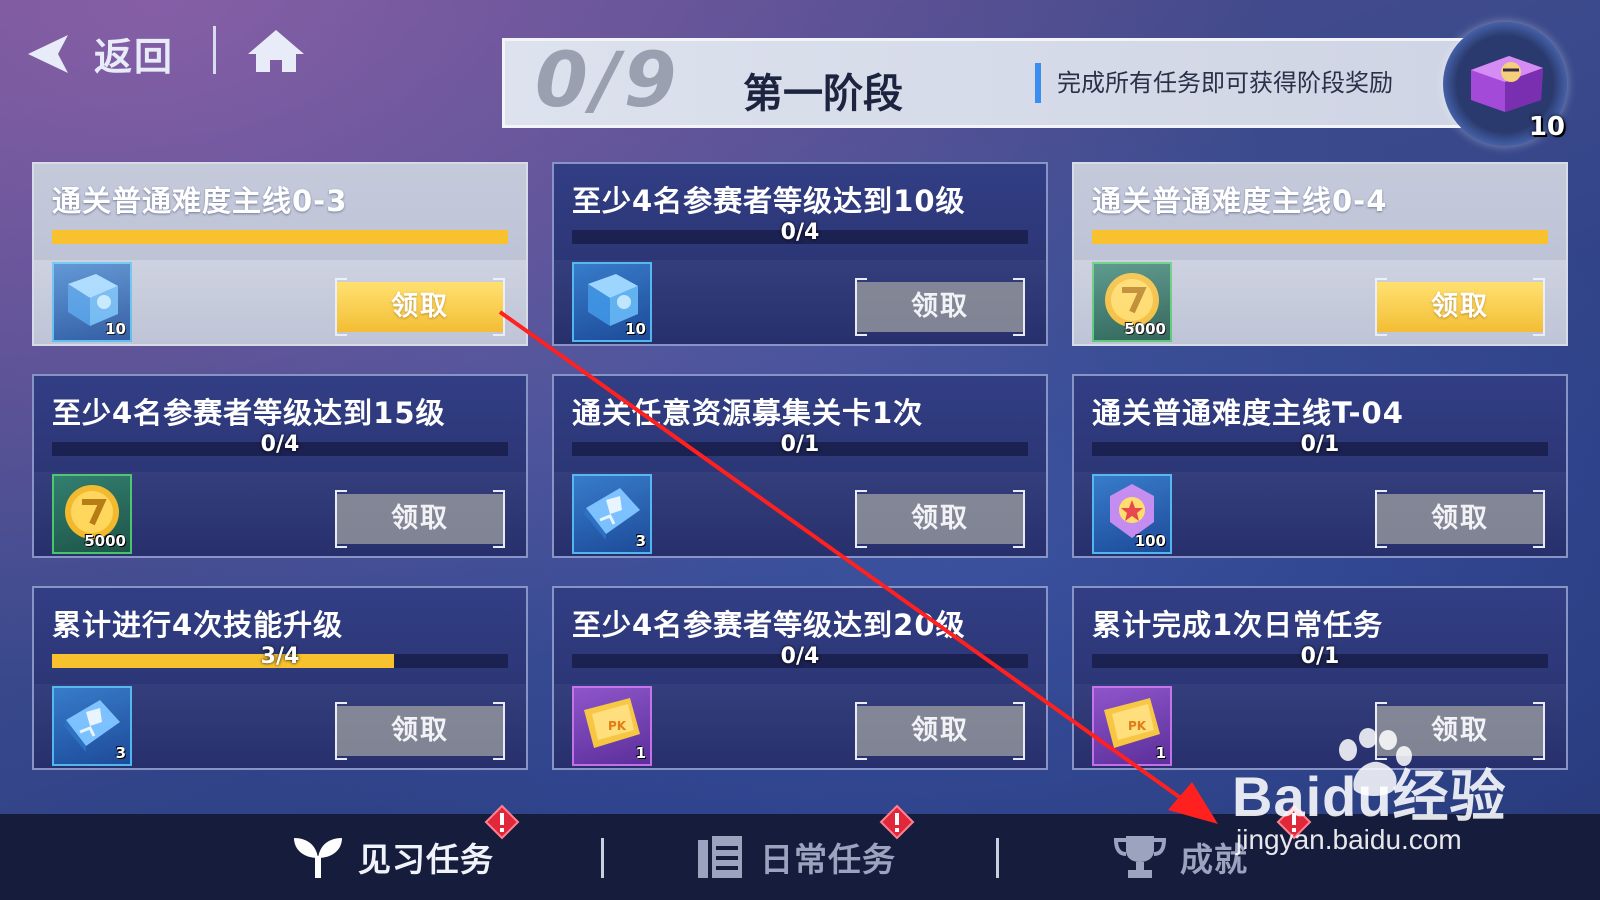 The width and height of the screenshot is (1600, 900). Describe the element at coordinates (1007, 81) in the screenshot. I see `stage-banner: 0/9 第一阶段 完成所有任务即可获得阶段奖励` at that location.